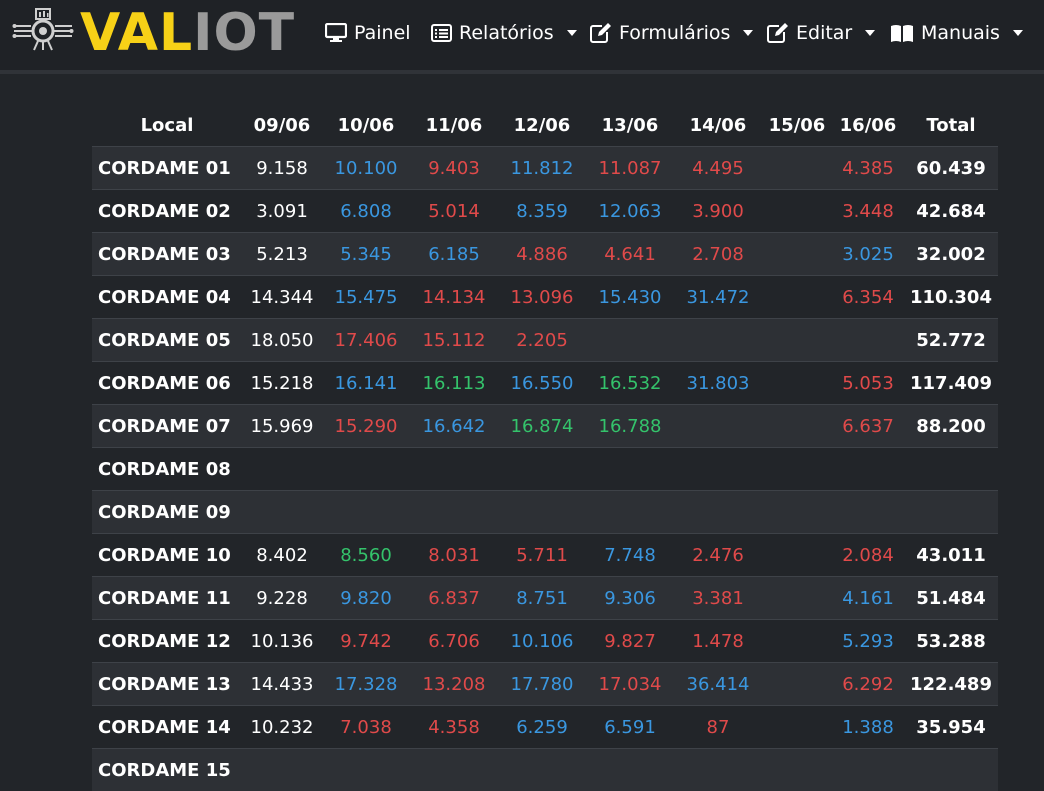  Describe the element at coordinates (630, 383) in the screenshot. I see `value-cell: 16.532` at that location.